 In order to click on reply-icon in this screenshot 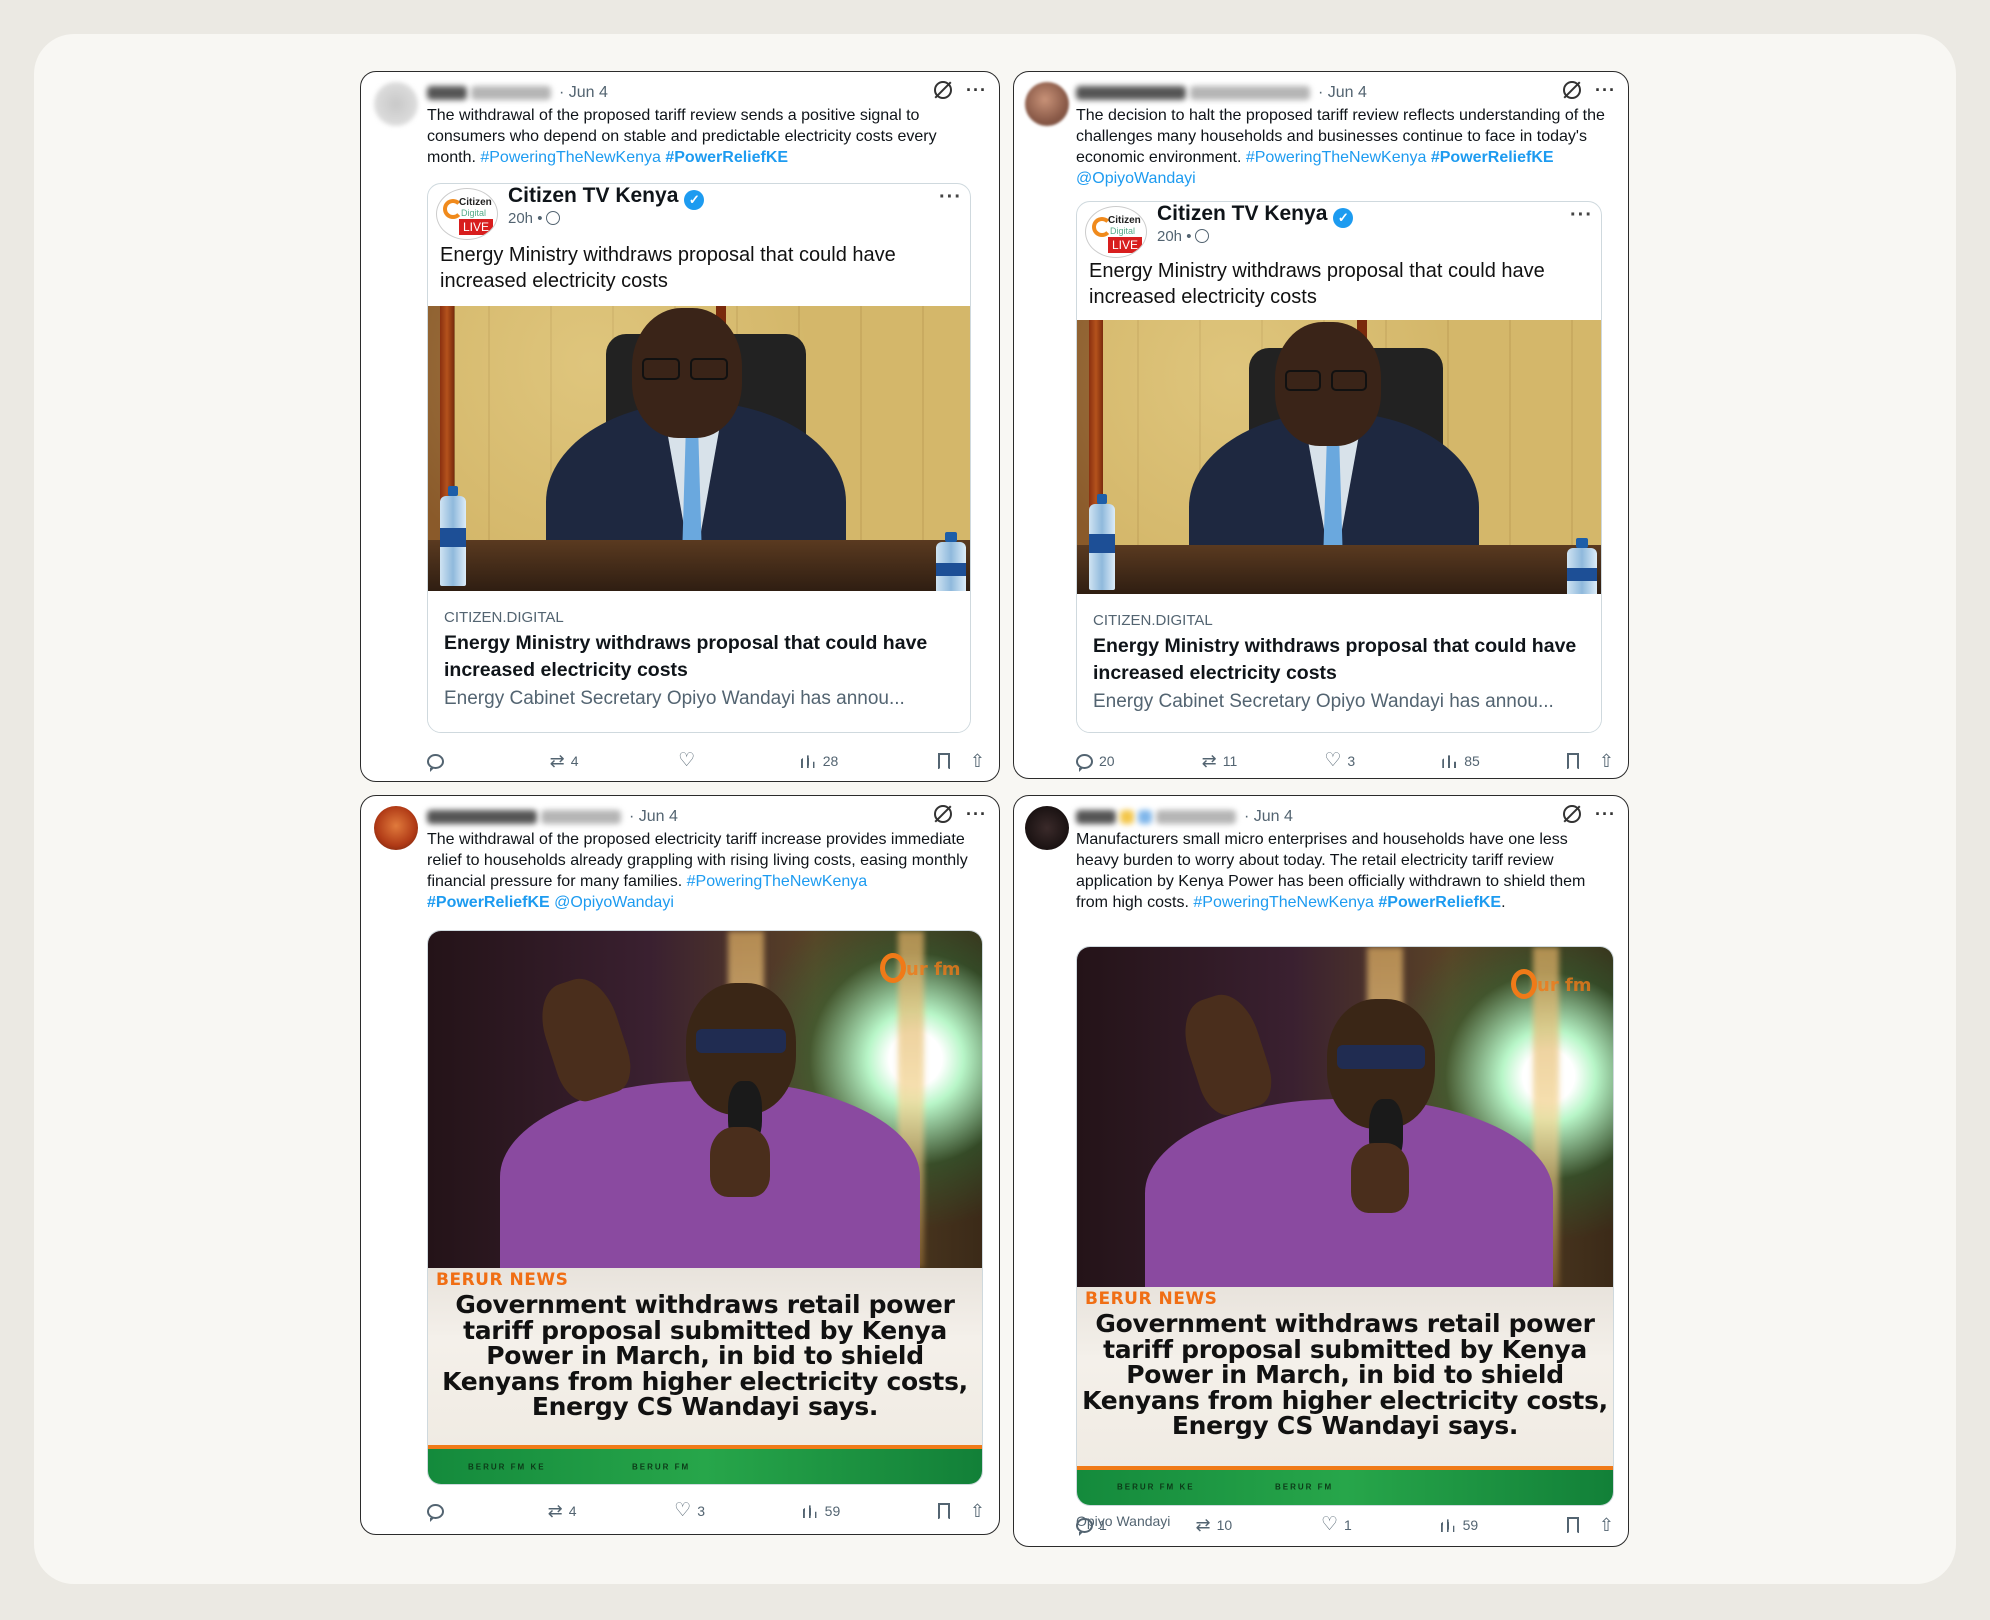, I will do `click(435, 1512)`.